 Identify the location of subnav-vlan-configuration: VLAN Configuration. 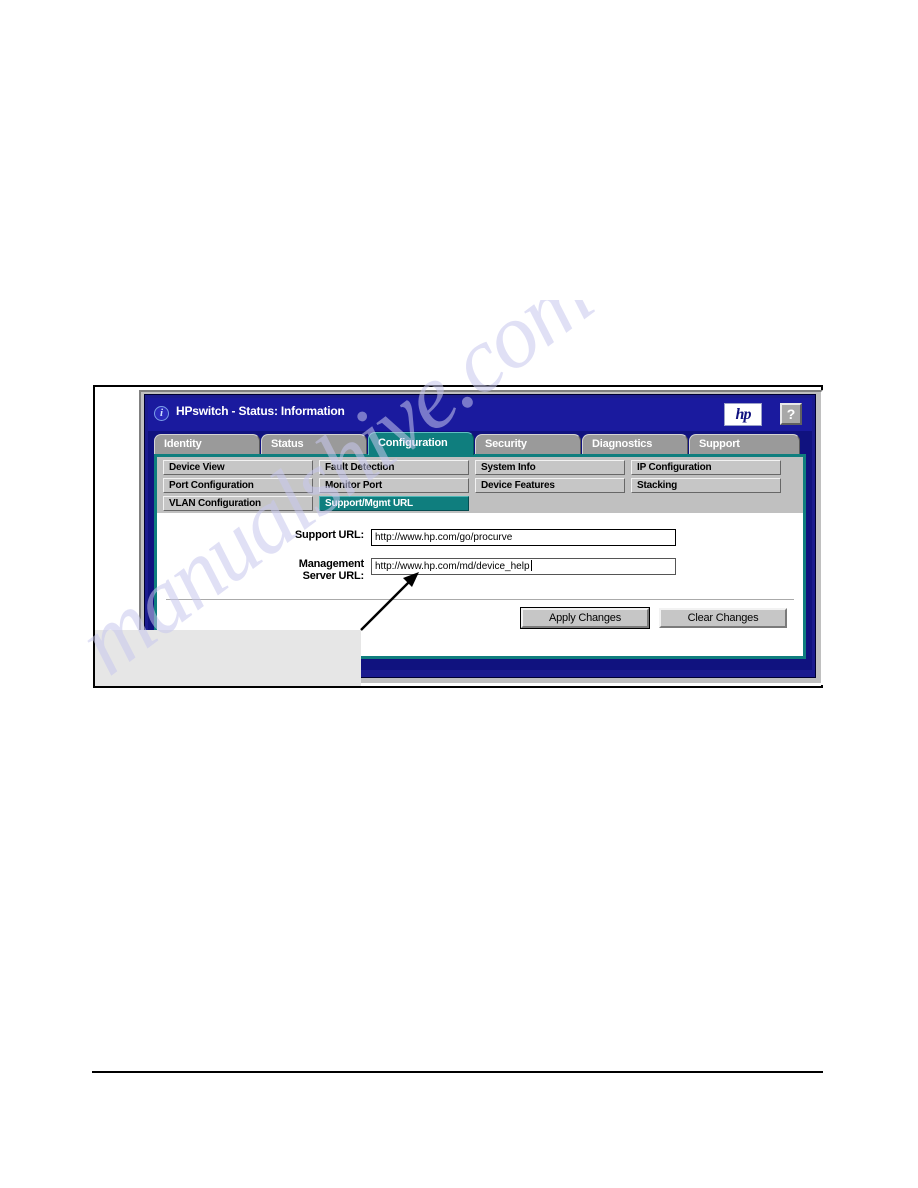
(238, 503).